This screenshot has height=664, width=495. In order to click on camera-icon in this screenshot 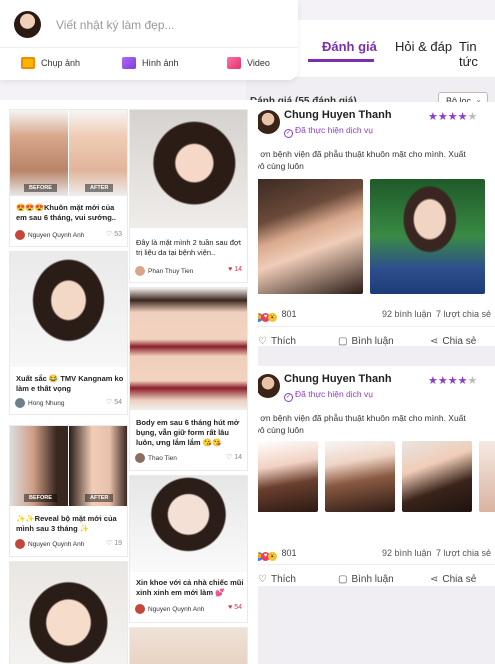, I will do `click(28, 63)`.